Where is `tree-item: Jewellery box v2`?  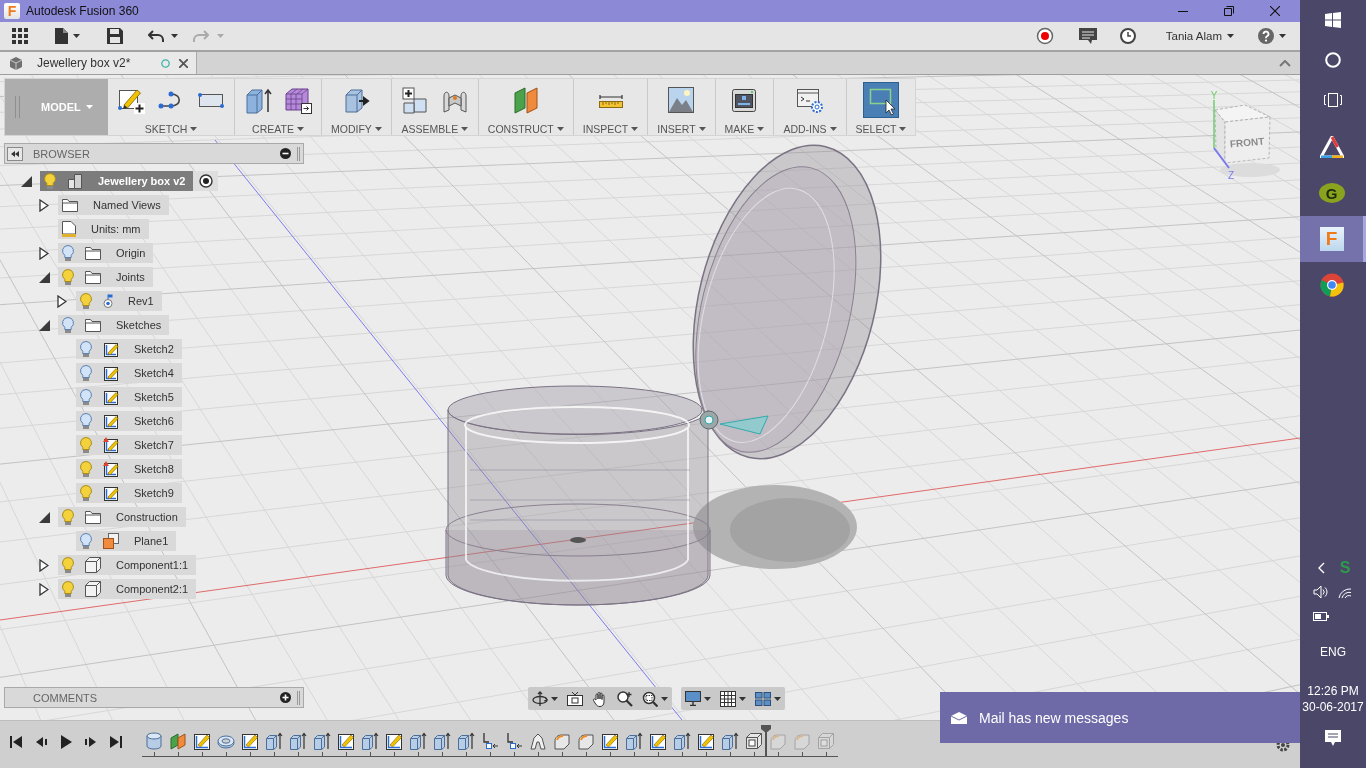 tree-item: Jewellery box v2 is located at coordinates (117, 181).